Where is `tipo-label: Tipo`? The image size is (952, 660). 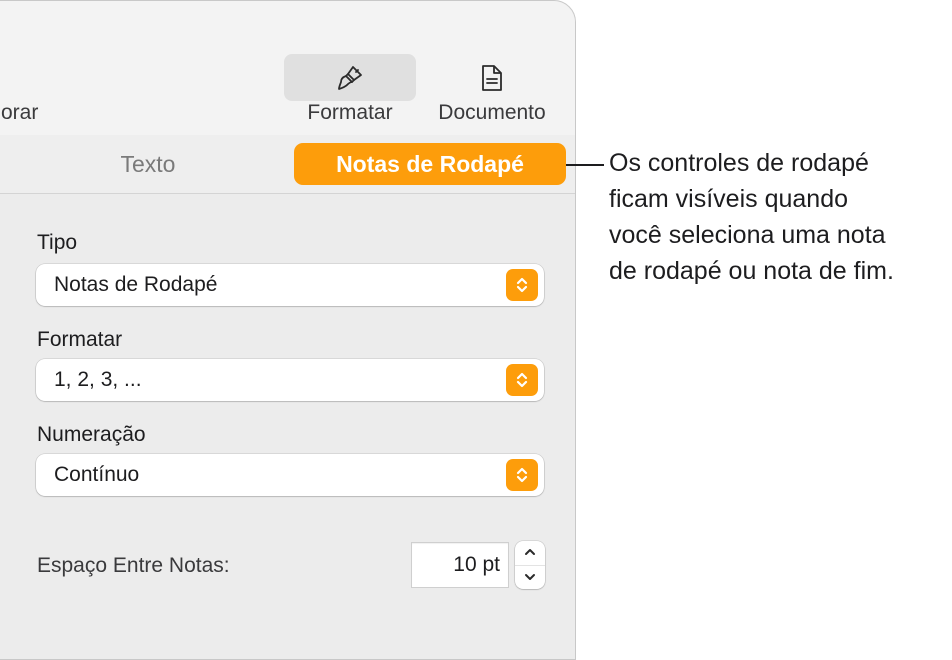 tipo-label: Tipo is located at coordinates (57, 242).